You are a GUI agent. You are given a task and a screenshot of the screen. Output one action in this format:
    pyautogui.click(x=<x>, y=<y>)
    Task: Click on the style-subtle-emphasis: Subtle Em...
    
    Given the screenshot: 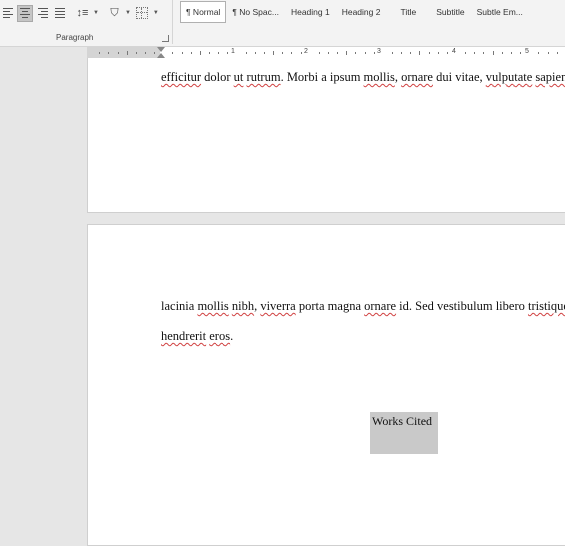 What is the action you would take?
    pyautogui.click(x=500, y=12)
    